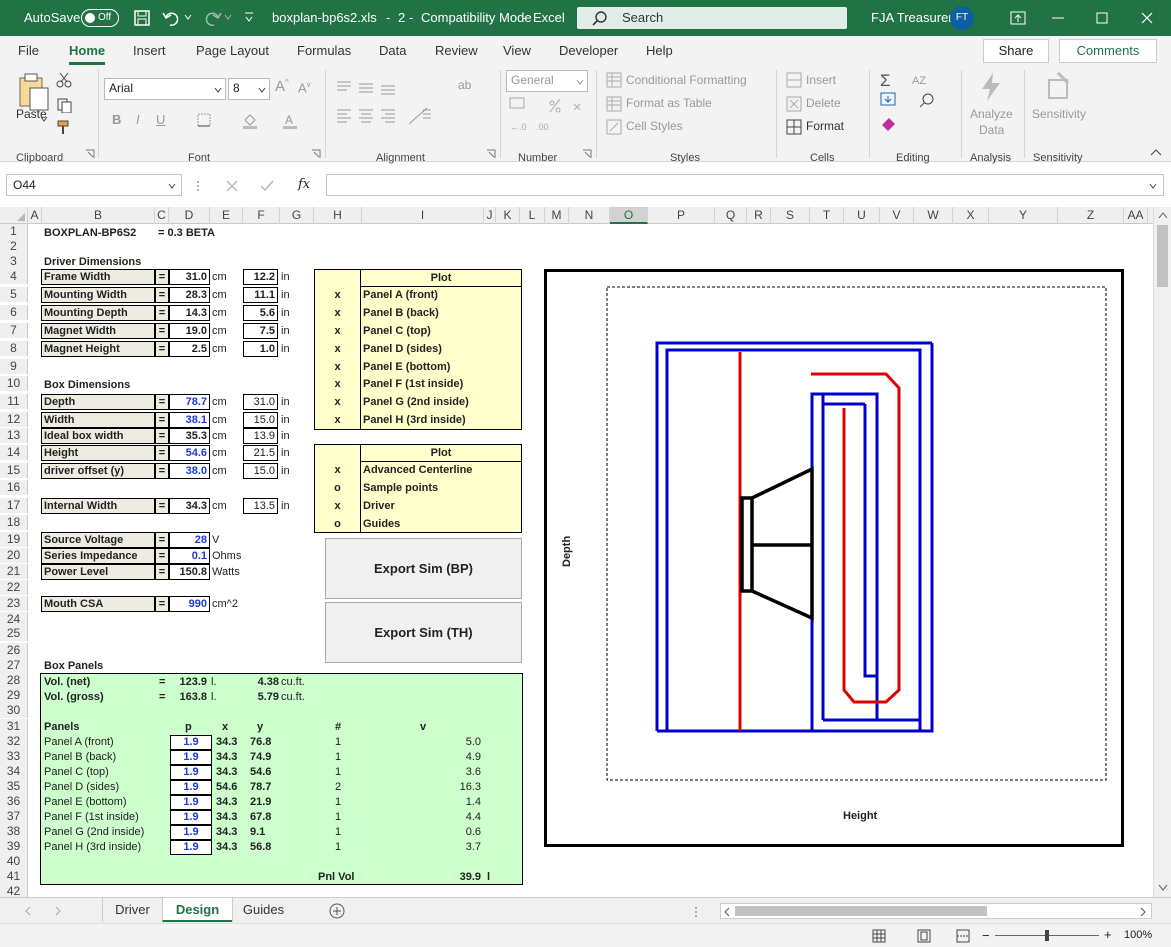 The width and height of the screenshot is (1171, 947). What do you see at coordinates (61, 453) in the screenshot?
I see `box-3-label: Height` at bounding box center [61, 453].